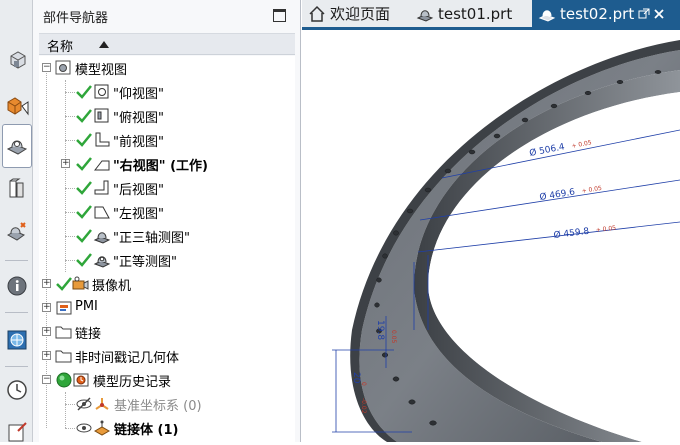 The image size is (680, 445). Describe the element at coordinates (17, 146) in the screenshot. I see `part-navigator-icon` at that location.